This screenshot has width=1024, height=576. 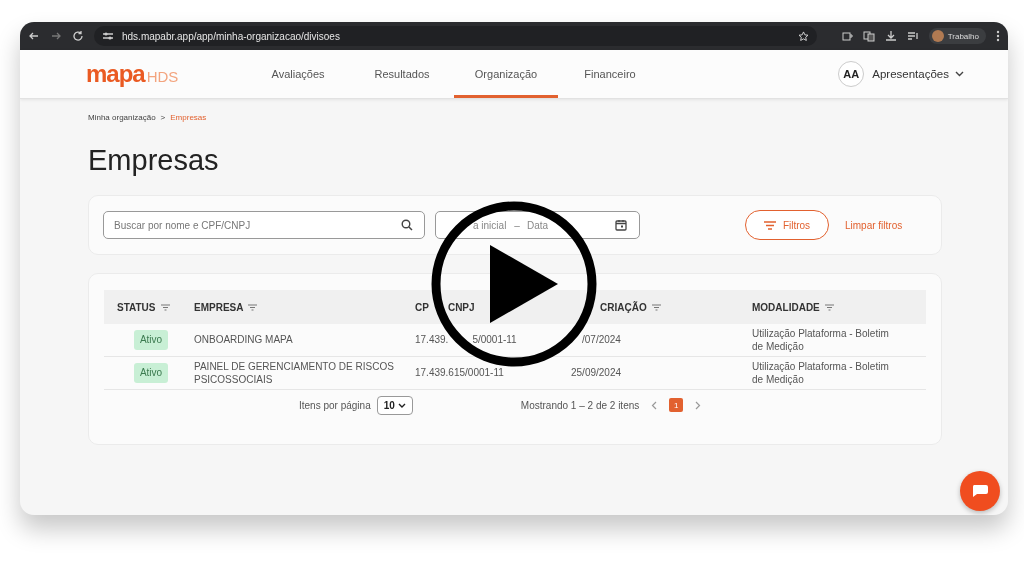 What do you see at coordinates (851, 74) in the screenshot?
I see `user-avatar: AA` at bounding box center [851, 74].